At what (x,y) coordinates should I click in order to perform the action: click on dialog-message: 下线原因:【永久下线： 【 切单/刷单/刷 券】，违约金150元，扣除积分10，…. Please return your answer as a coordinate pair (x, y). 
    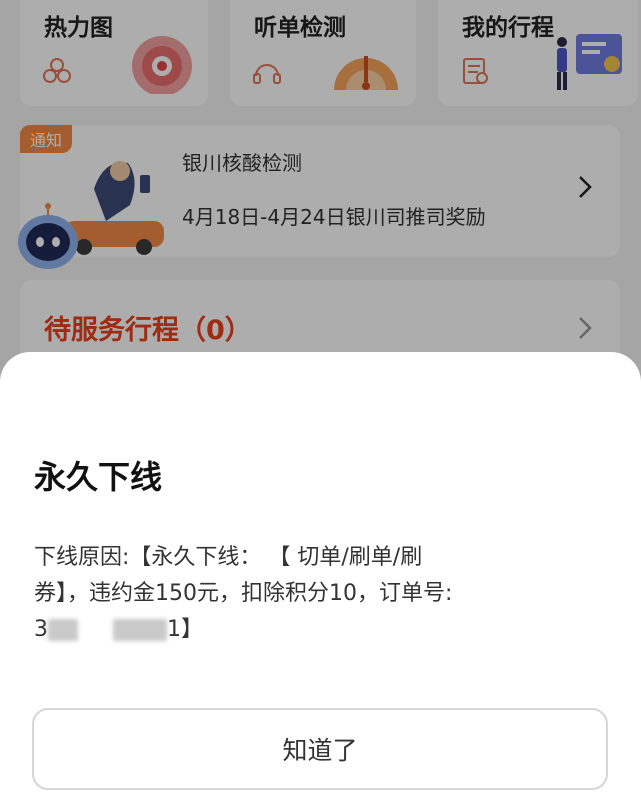
    Looking at the image, I should click on (319, 594).